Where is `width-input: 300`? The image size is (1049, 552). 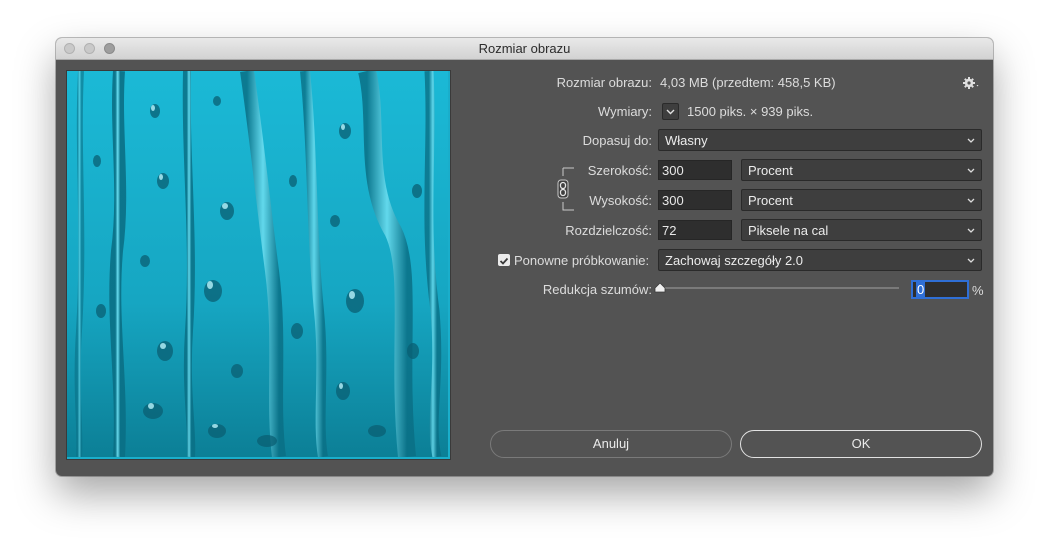
width-input: 300 is located at coordinates (695, 170).